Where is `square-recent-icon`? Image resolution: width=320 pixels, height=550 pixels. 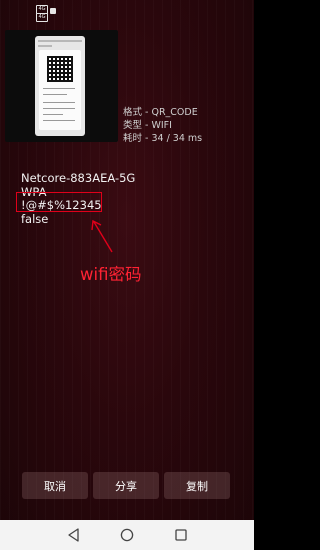
square-recent-icon is located at coordinates (181, 535).